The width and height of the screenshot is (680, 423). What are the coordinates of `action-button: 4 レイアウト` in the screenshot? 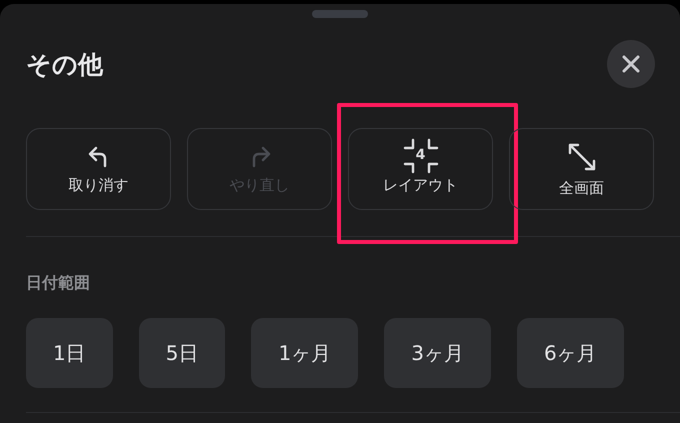 It's located at (420, 169).